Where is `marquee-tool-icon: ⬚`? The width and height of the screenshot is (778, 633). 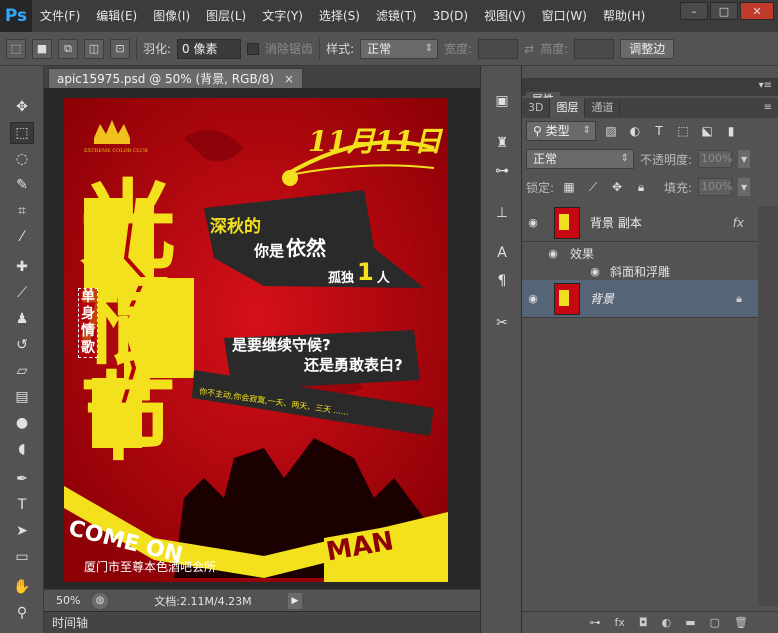
marquee-tool-icon: ⬚ is located at coordinates (22, 133).